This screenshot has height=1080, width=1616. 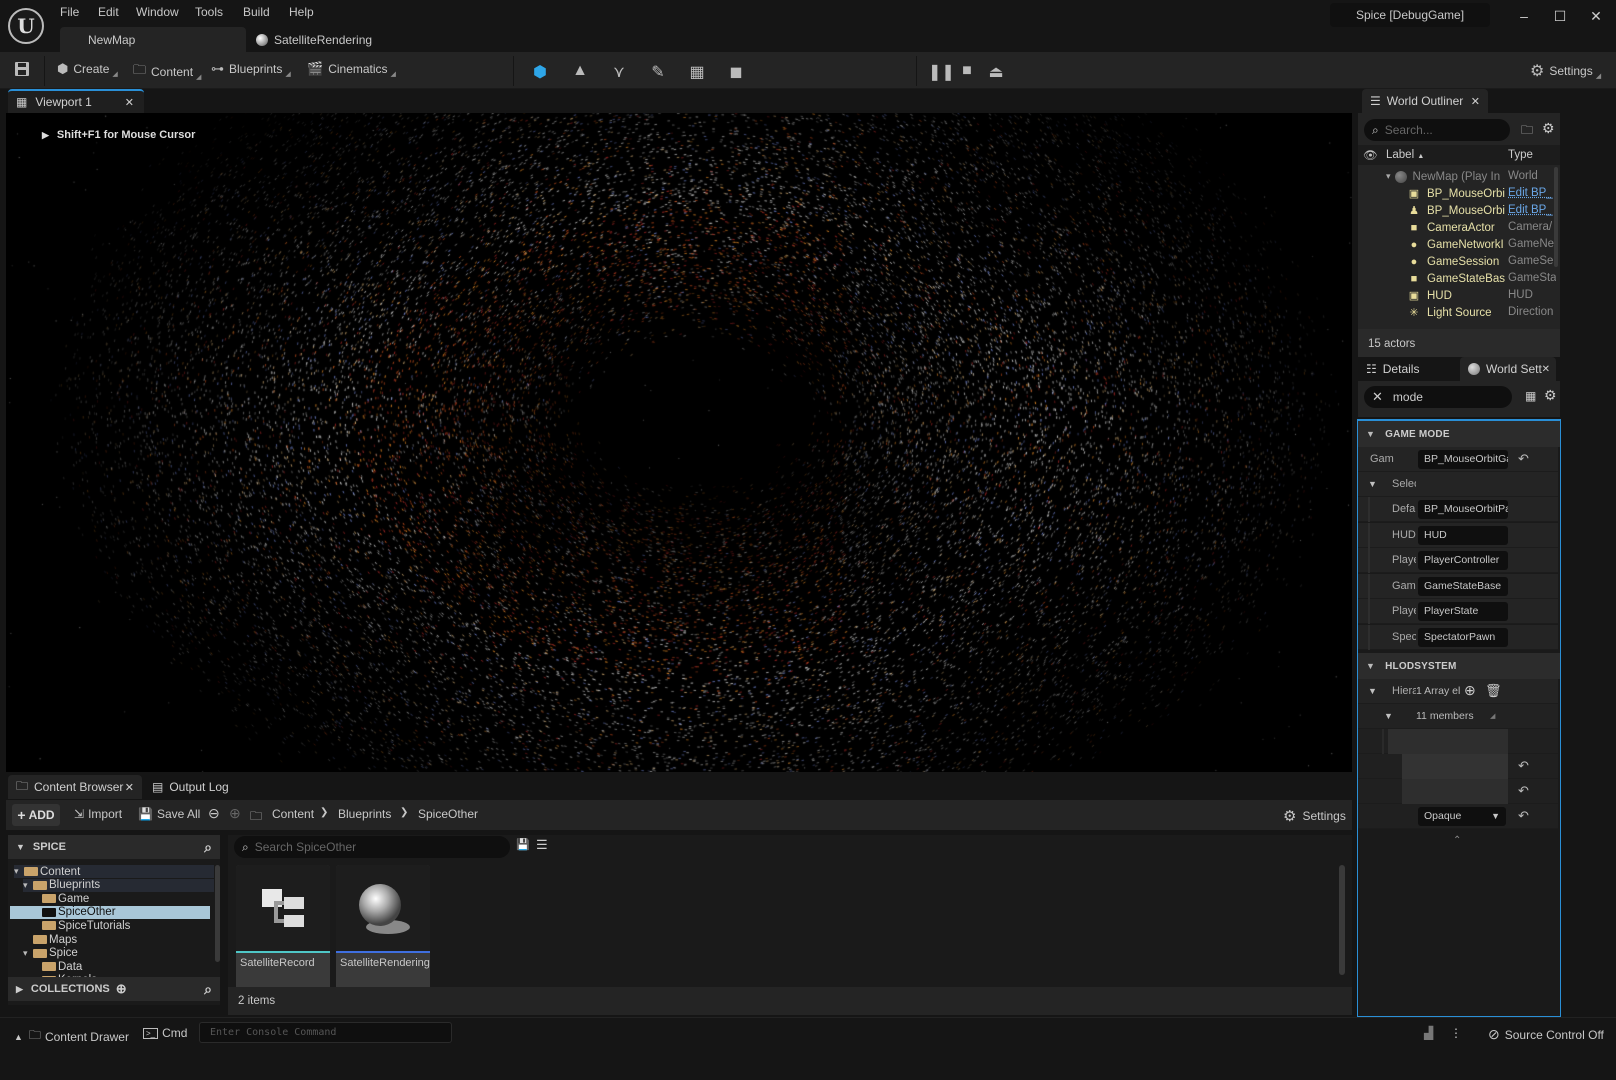 I want to click on asset-search-input: ⌕ Search SpiceOther, so click(x=372, y=847).